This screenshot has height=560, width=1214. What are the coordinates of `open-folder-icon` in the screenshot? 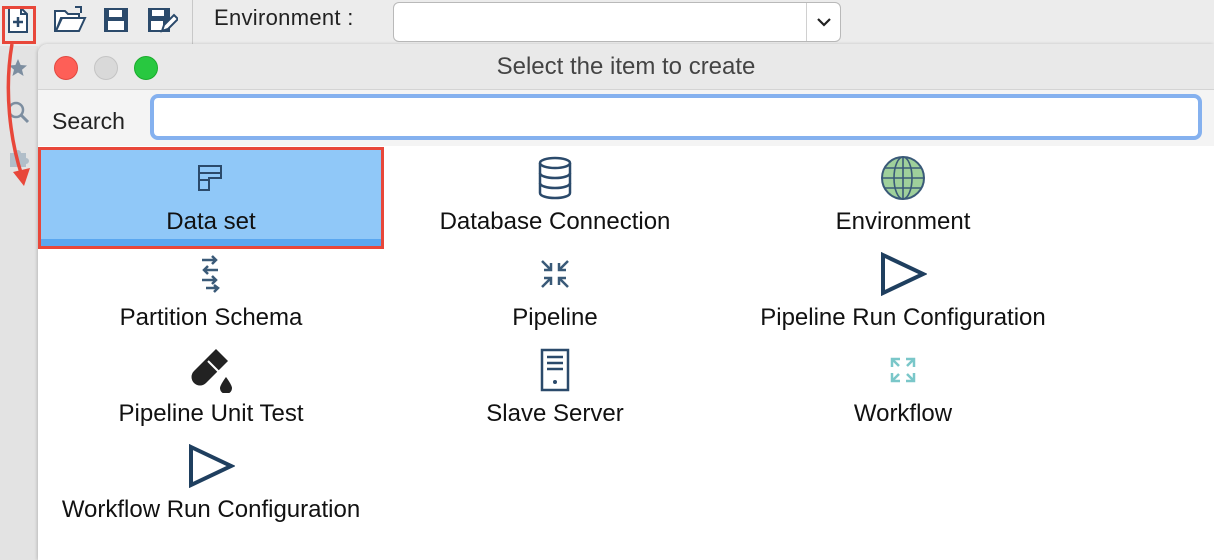 It's located at (70, 22).